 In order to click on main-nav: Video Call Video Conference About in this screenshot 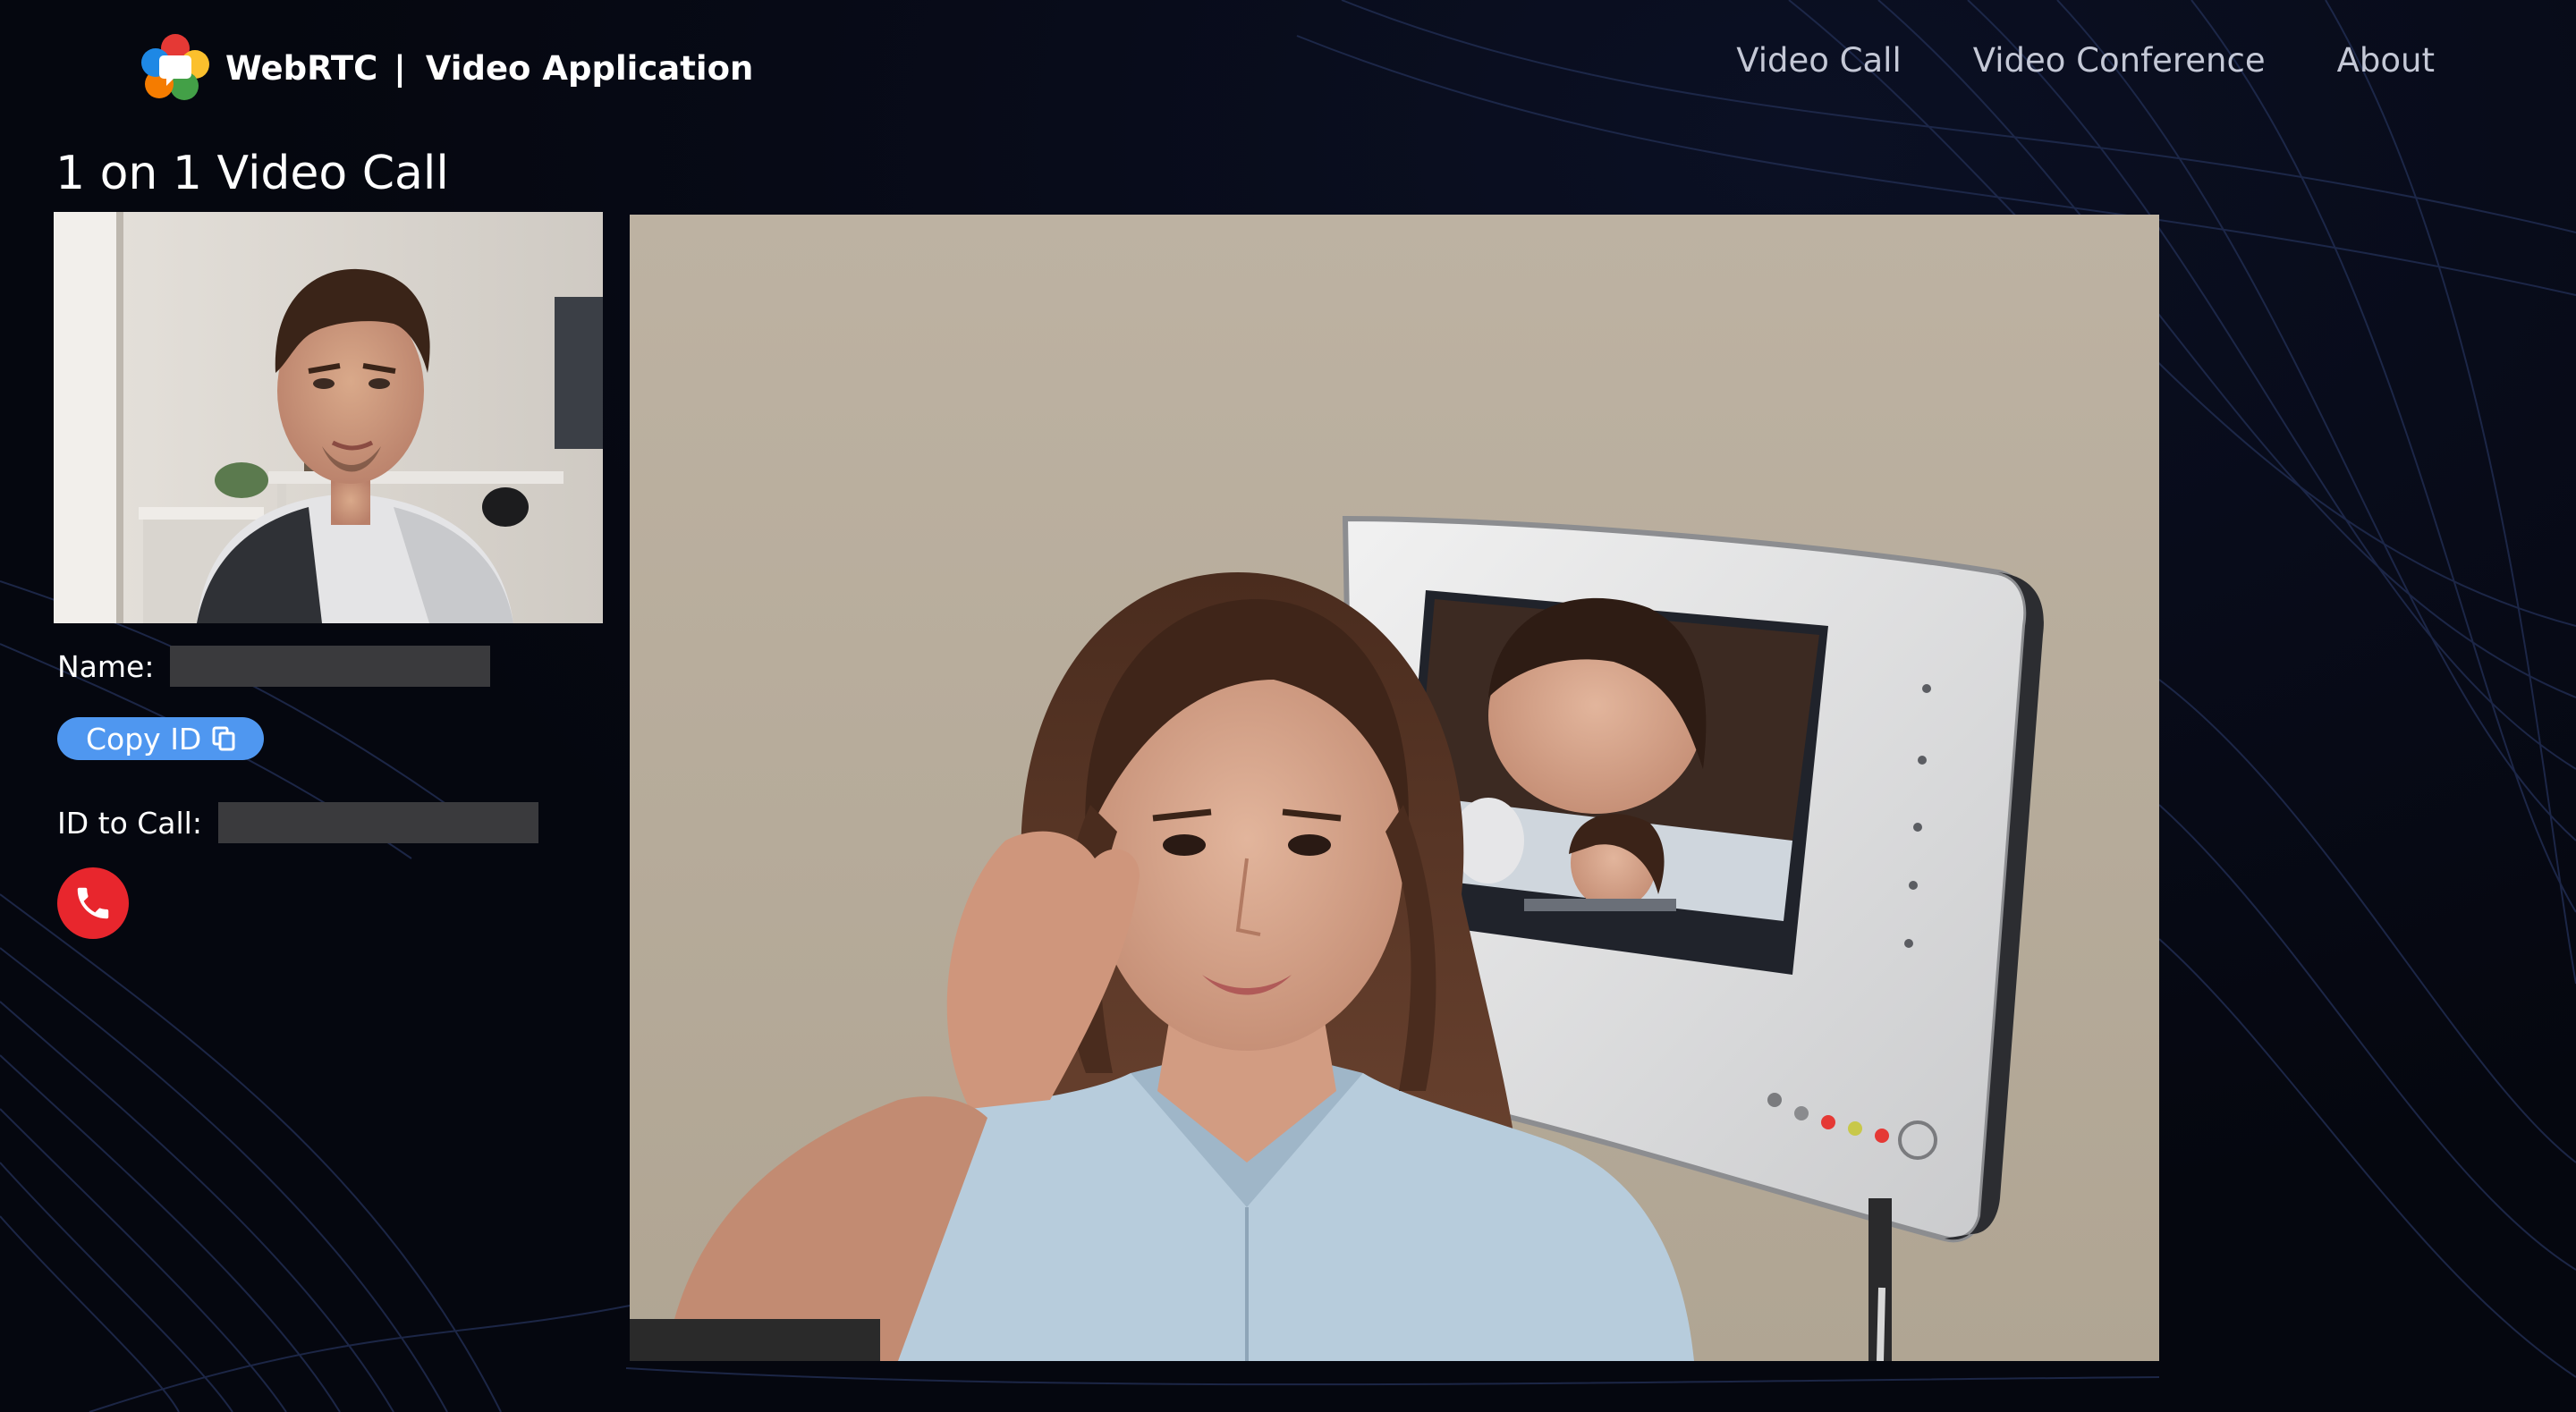, I will do `click(2050, 60)`.